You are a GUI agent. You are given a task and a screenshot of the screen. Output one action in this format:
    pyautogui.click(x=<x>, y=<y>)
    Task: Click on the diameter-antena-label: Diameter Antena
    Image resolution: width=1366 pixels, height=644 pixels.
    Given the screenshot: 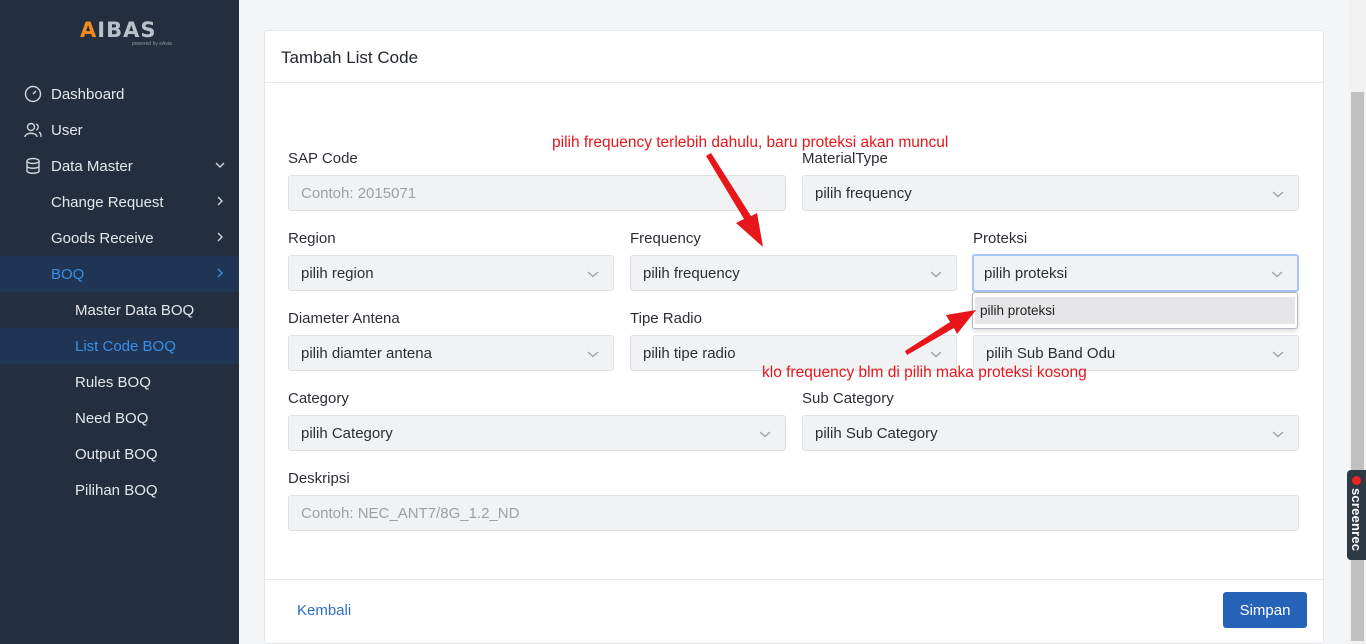 What is the action you would take?
    pyautogui.click(x=344, y=318)
    